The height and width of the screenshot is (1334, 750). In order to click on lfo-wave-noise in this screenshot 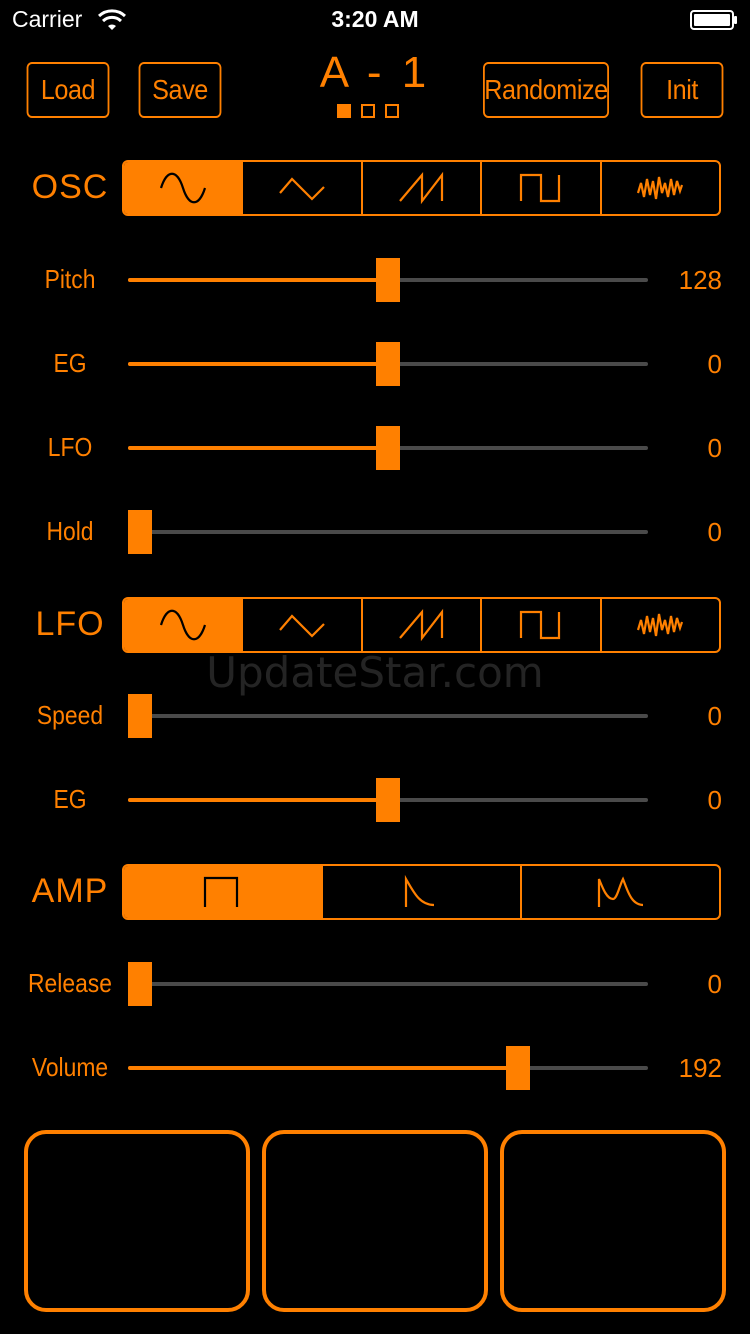, I will do `click(659, 625)`.